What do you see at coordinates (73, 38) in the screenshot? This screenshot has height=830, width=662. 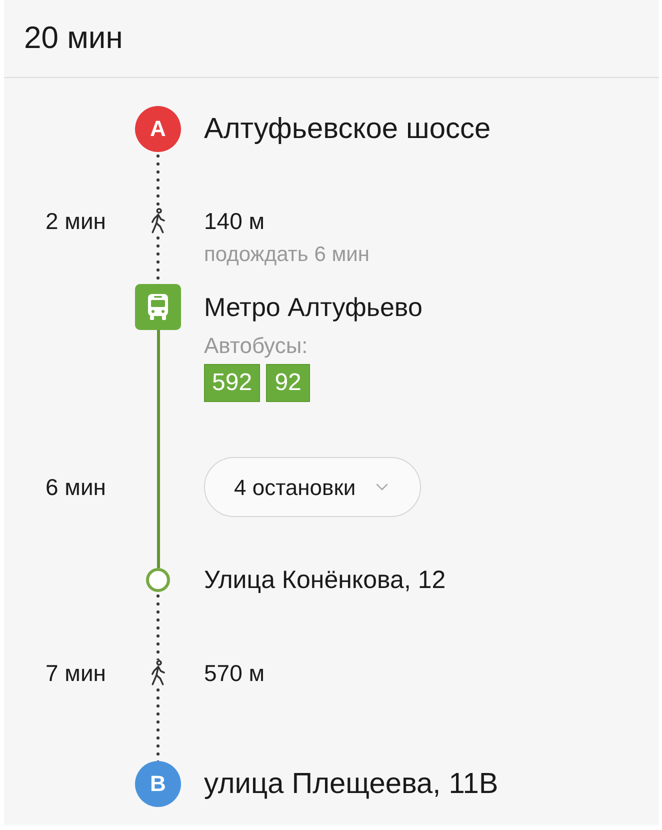 I see `route-duration: 20 мин` at bounding box center [73, 38].